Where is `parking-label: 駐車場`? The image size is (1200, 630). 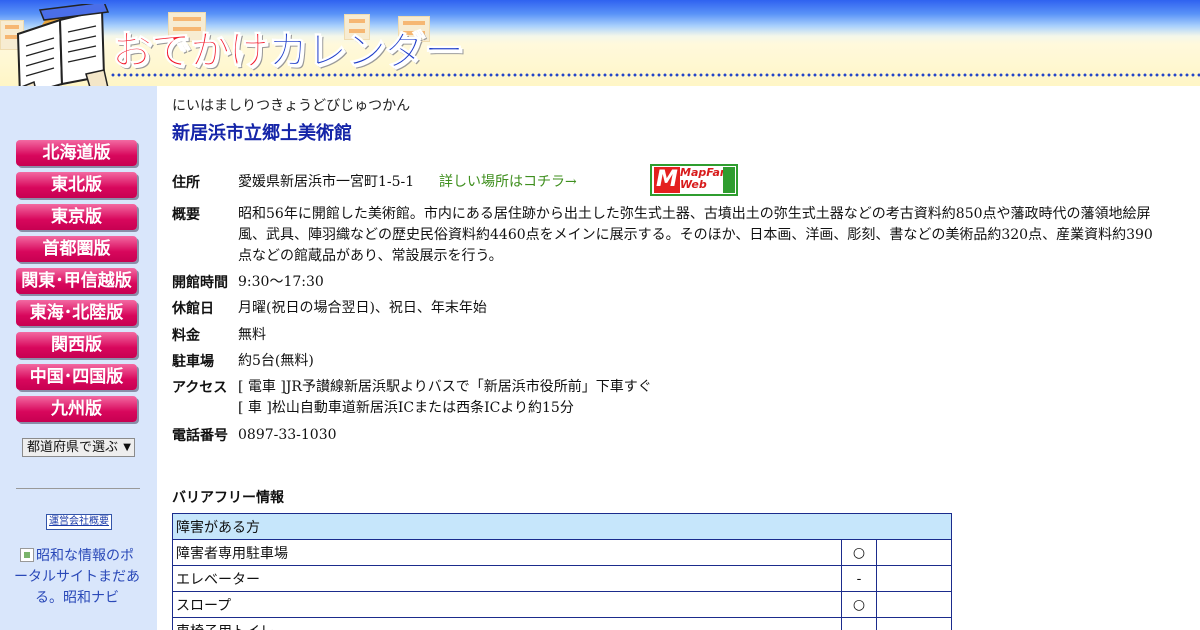 parking-label: 駐車場 is located at coordinates (193, 362).